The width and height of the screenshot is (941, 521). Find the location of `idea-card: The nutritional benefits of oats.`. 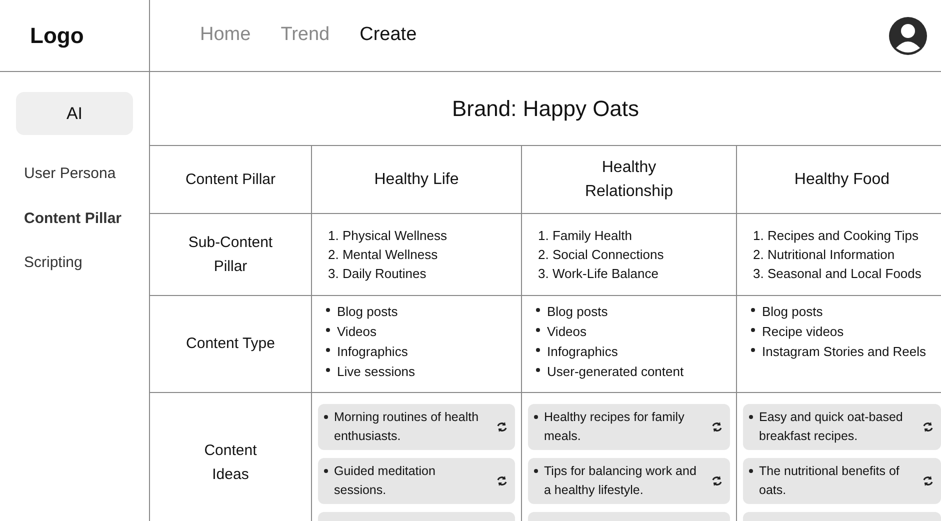

idea-card: The nutritional benefits of oats. is located at coordinates (842, 481).